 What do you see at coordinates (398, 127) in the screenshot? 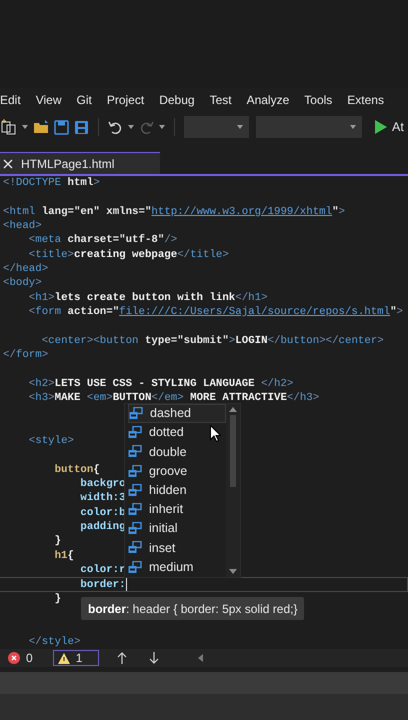
I see `run-button: At` at bounding box center [398, 127].